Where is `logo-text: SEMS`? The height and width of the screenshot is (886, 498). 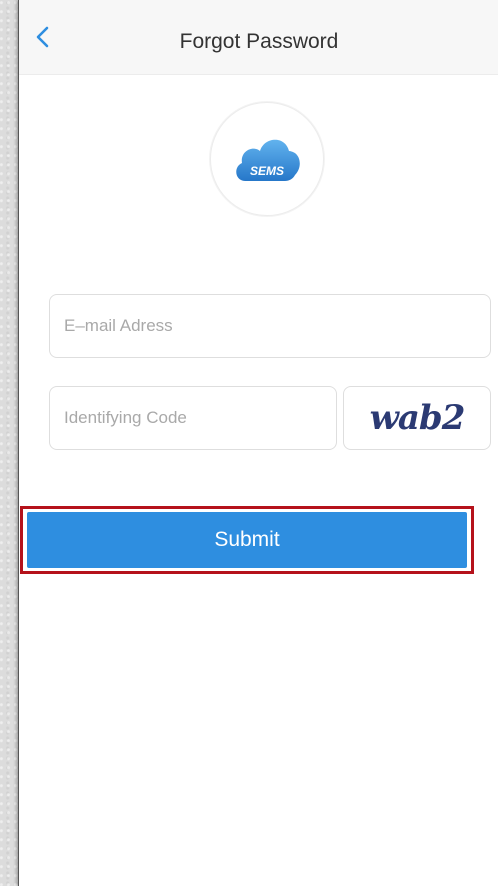
logo-text: SEMS is located at coordinates (267, 171).